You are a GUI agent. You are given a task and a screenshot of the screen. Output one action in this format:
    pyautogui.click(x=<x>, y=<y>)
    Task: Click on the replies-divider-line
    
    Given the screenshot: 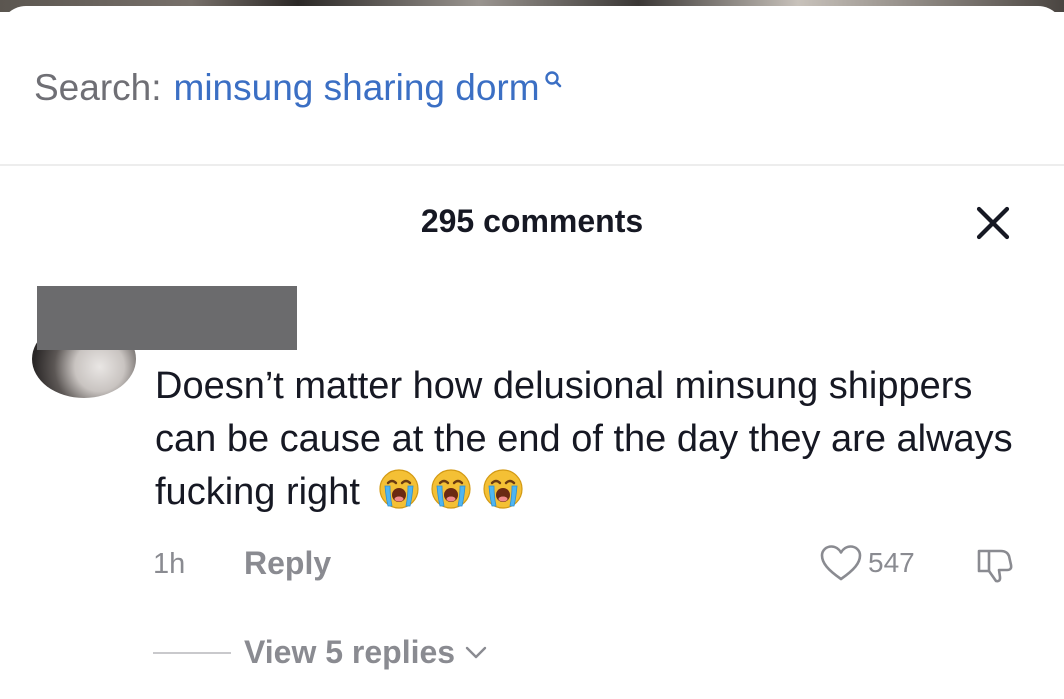 What is the action you would take?
    pyautogui.click(x=192, y=653)
    